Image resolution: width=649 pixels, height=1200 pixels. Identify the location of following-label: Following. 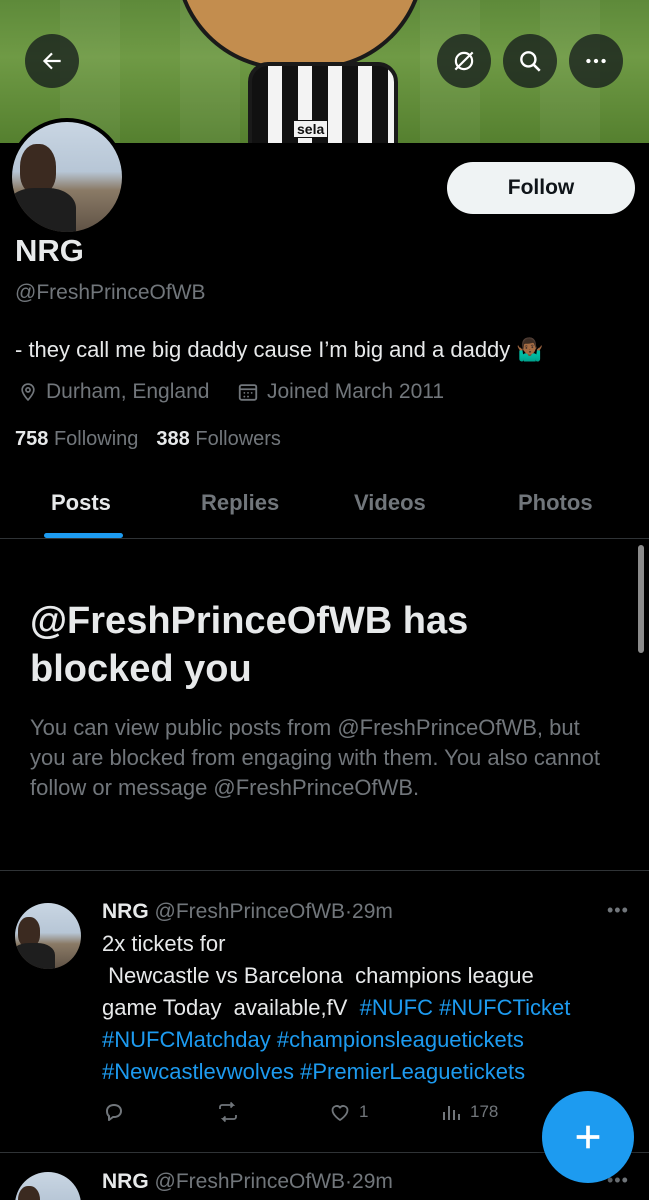
(96, 439).